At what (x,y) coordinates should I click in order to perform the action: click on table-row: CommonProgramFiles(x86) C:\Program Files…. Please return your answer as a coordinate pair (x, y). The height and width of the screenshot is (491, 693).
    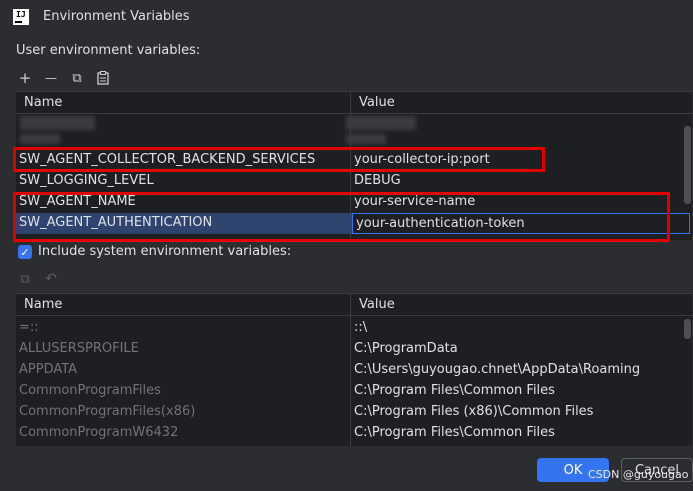
    Looking at the image, I should click on (351, 412).